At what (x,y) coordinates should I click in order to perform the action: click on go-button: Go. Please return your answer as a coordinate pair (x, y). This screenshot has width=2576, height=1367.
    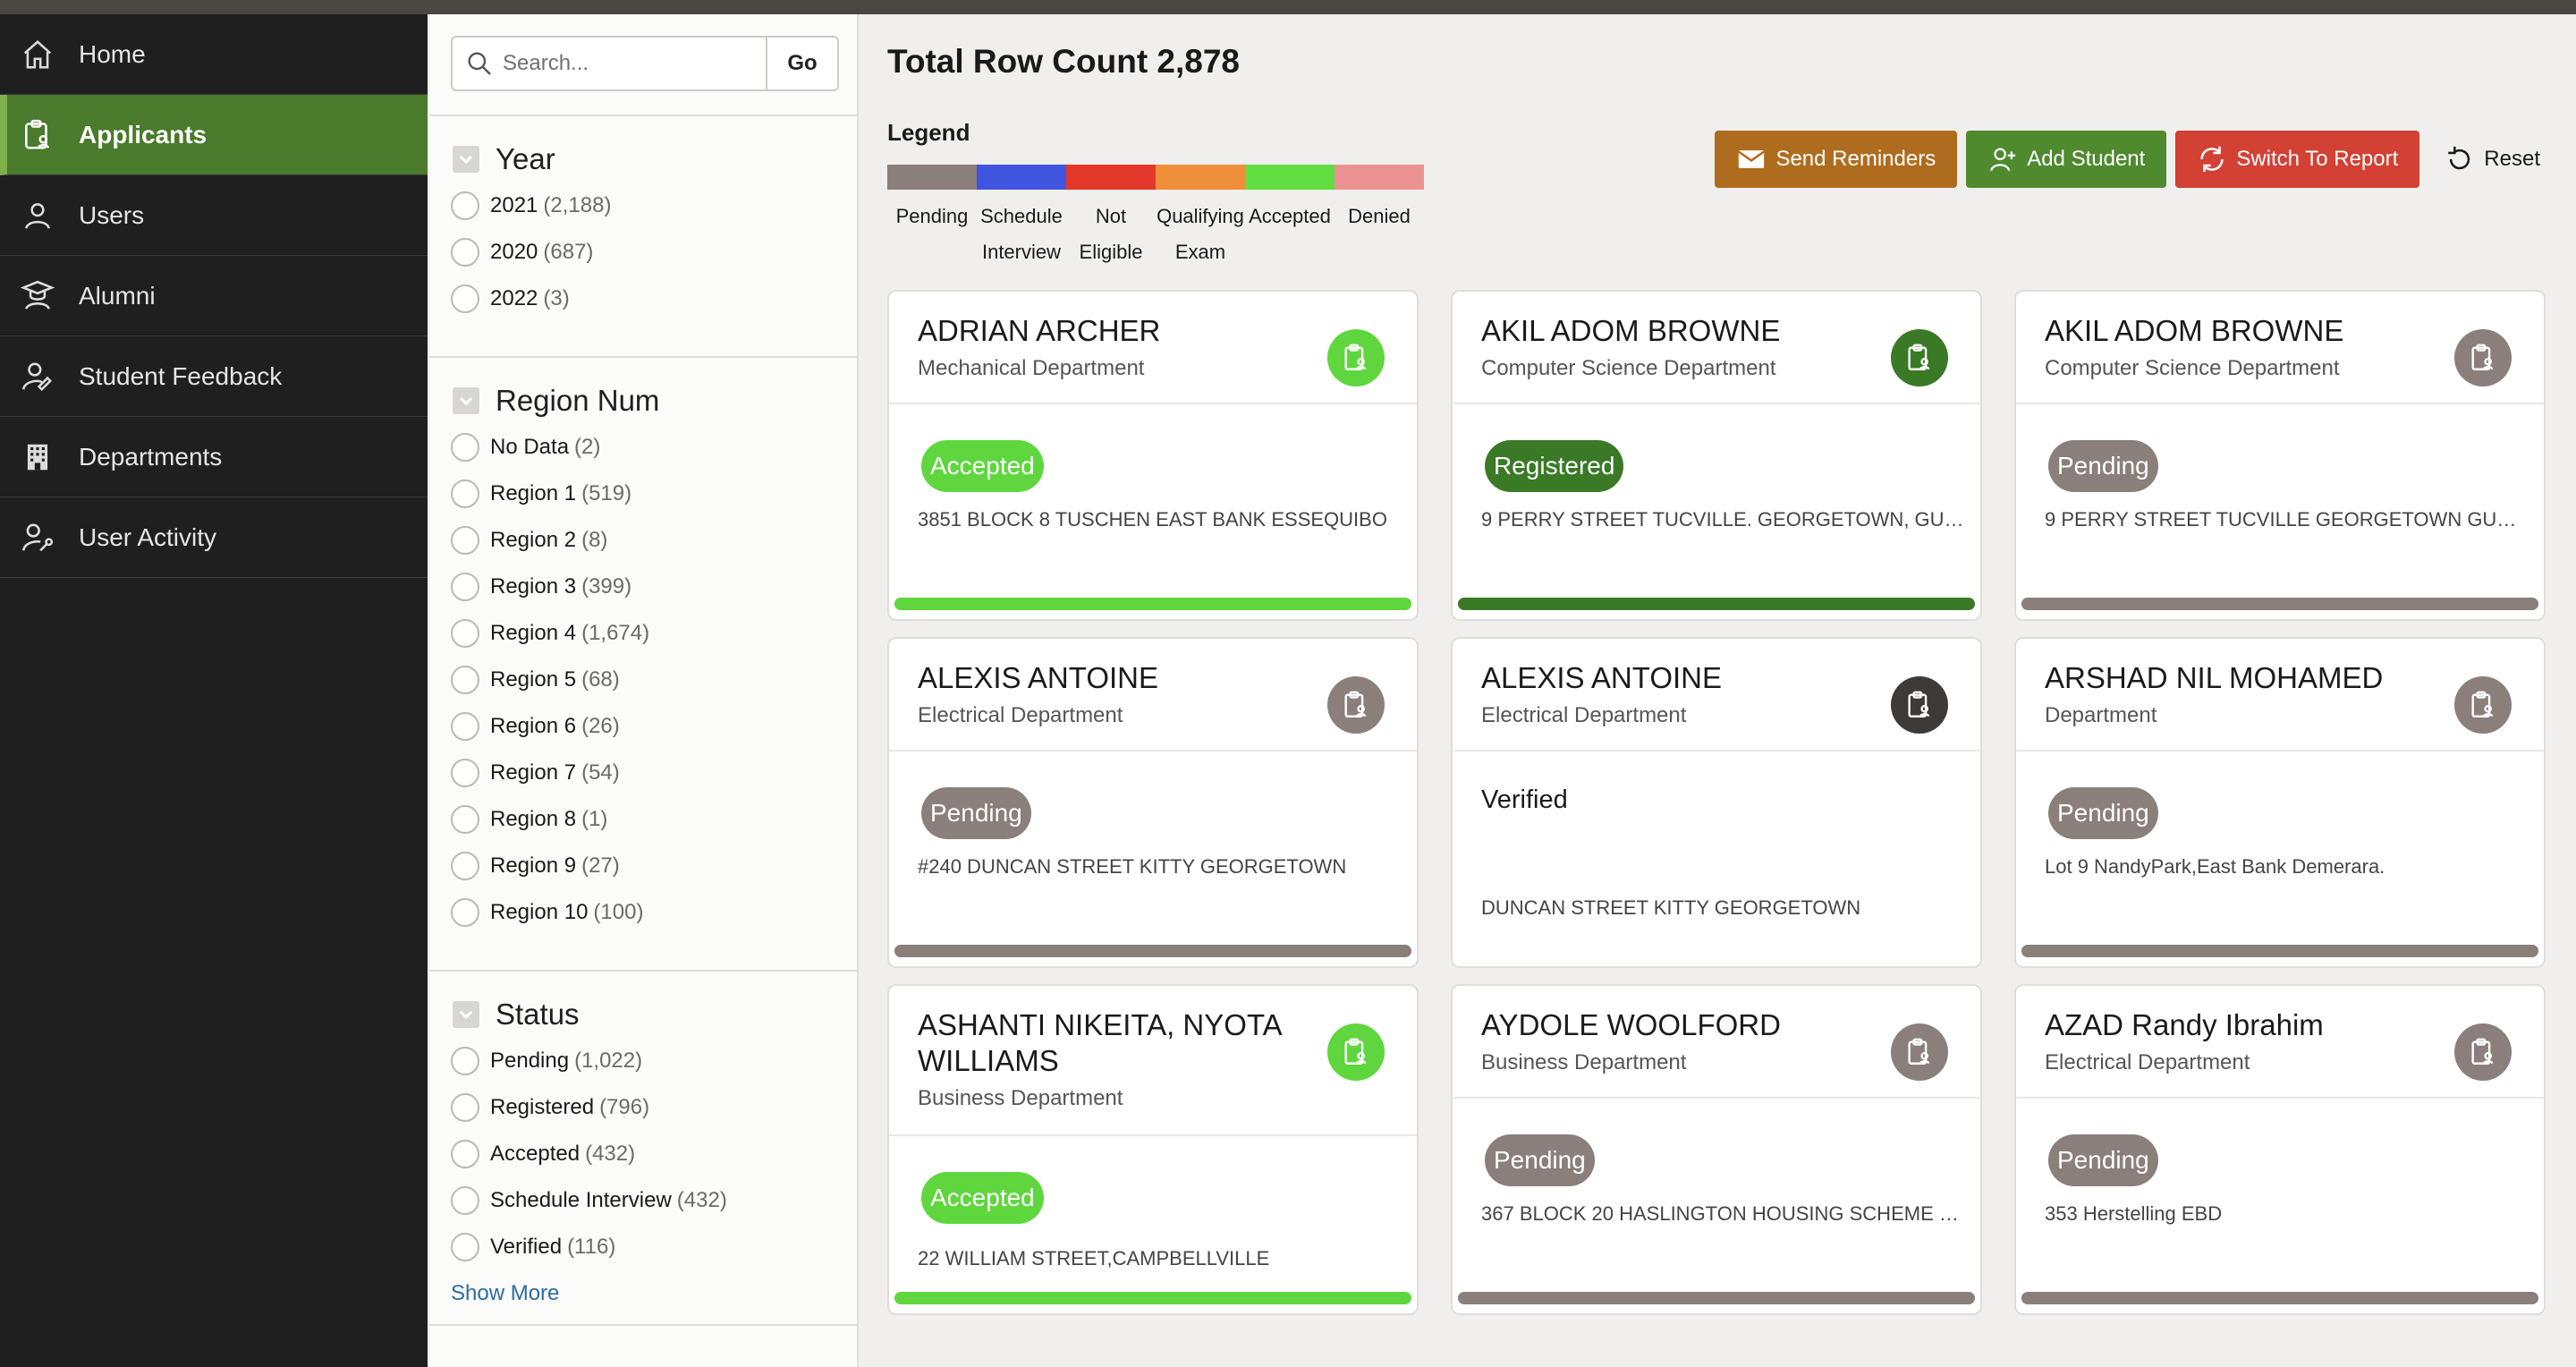
    Looking at the image, I should click on (803, 64).